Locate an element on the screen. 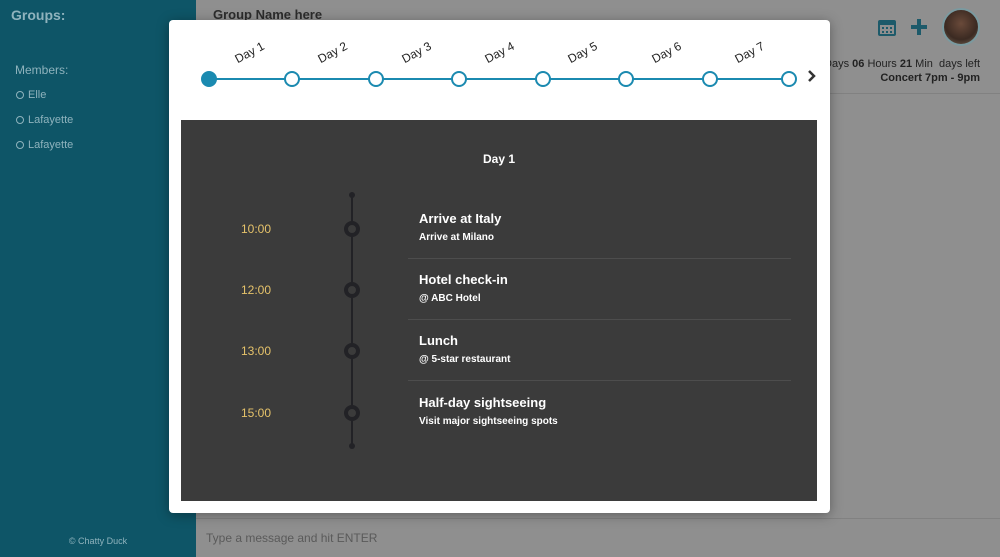 The height and width of the screenshot is (557, 1000). groups-title: Groups: is located at coordinates (38, 15).